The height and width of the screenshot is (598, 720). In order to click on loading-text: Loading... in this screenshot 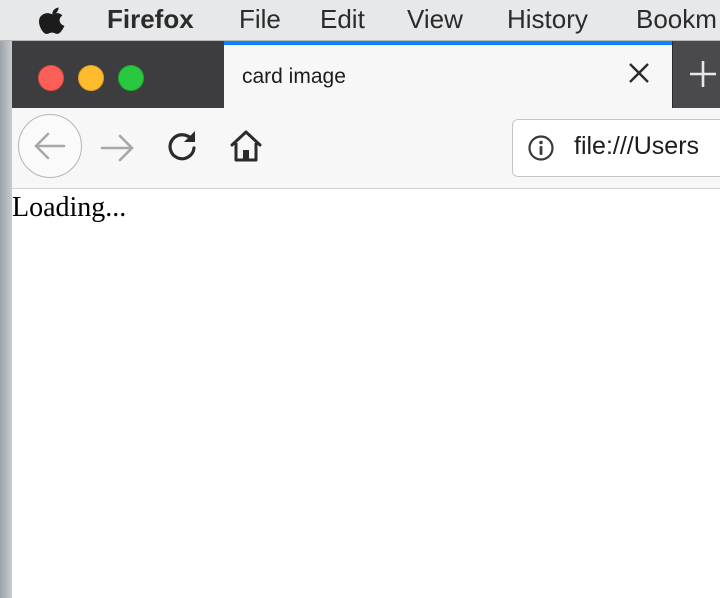, I will do `click(69, 207)`.